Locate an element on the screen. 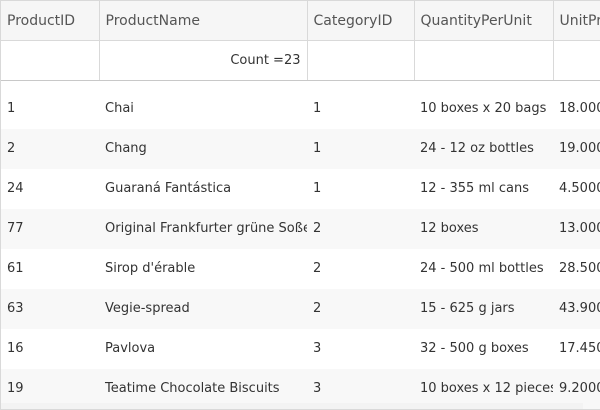 Image resolution: width=600 pixels, height=410 pixels. cell-unitprice: 4.5000 is located at coordinates (576, 188).